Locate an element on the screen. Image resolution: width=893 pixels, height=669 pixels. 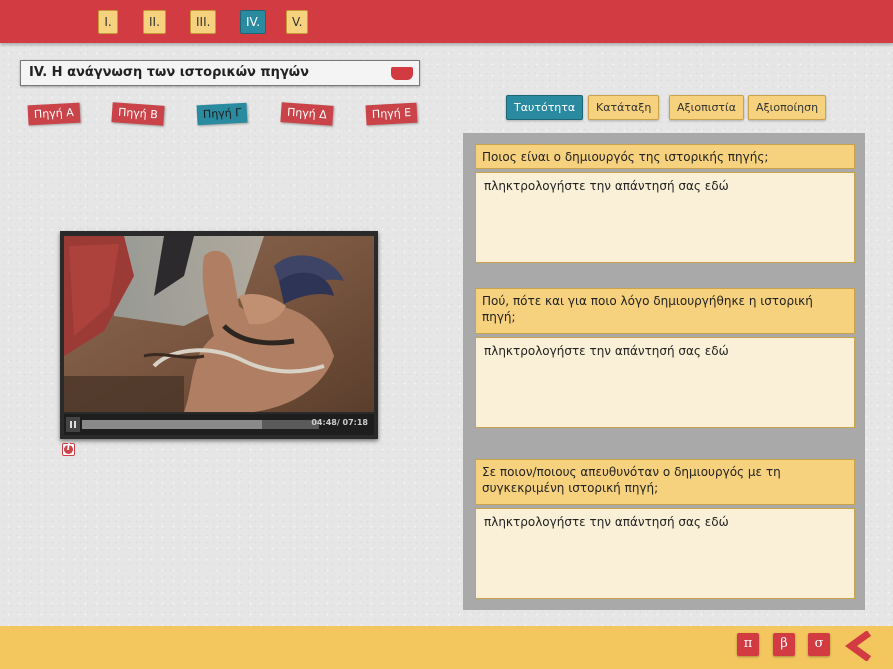
tab-identity: Ταυτότητα is located at coordinates (545, 107).